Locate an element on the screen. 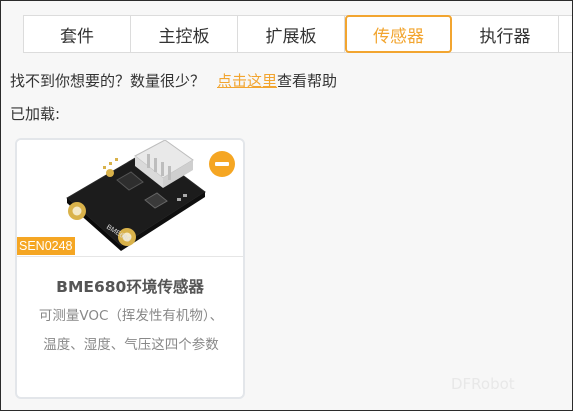  product-title: BME680环境传感器 is located at coordinates (130, 287).